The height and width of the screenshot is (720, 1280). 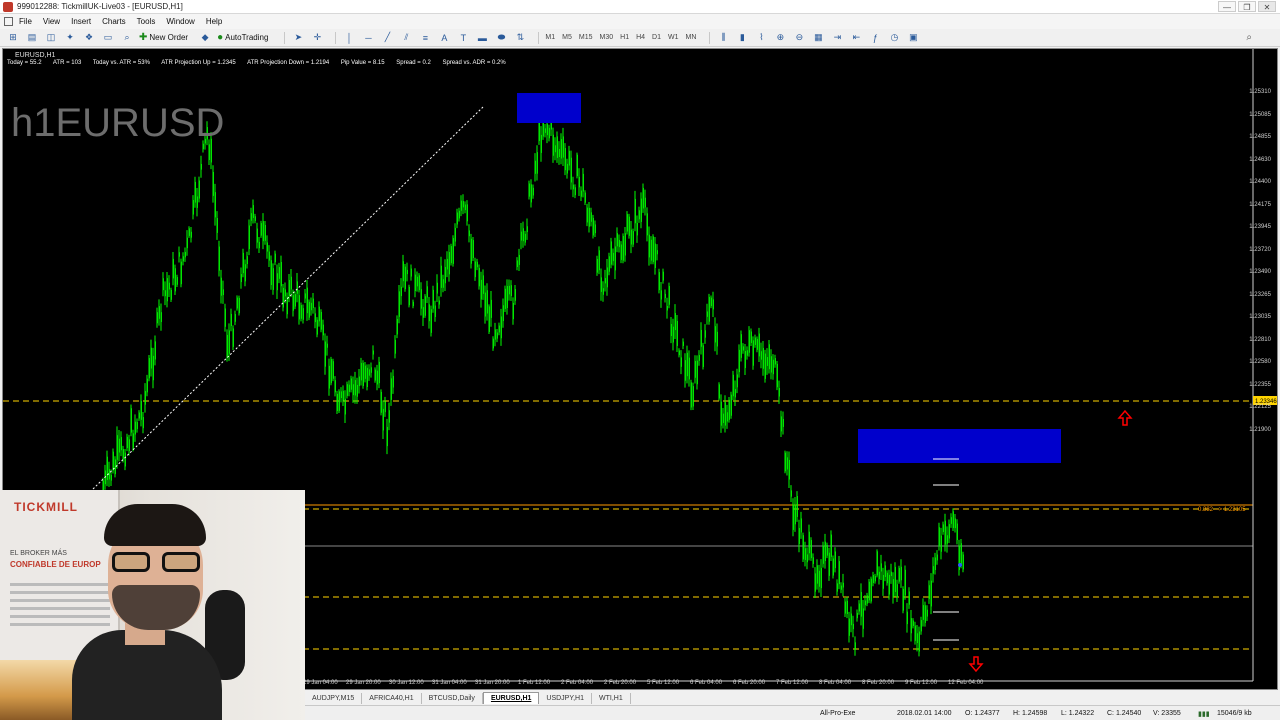 I want to click on text-icon: A, so click(x=444, y=37).